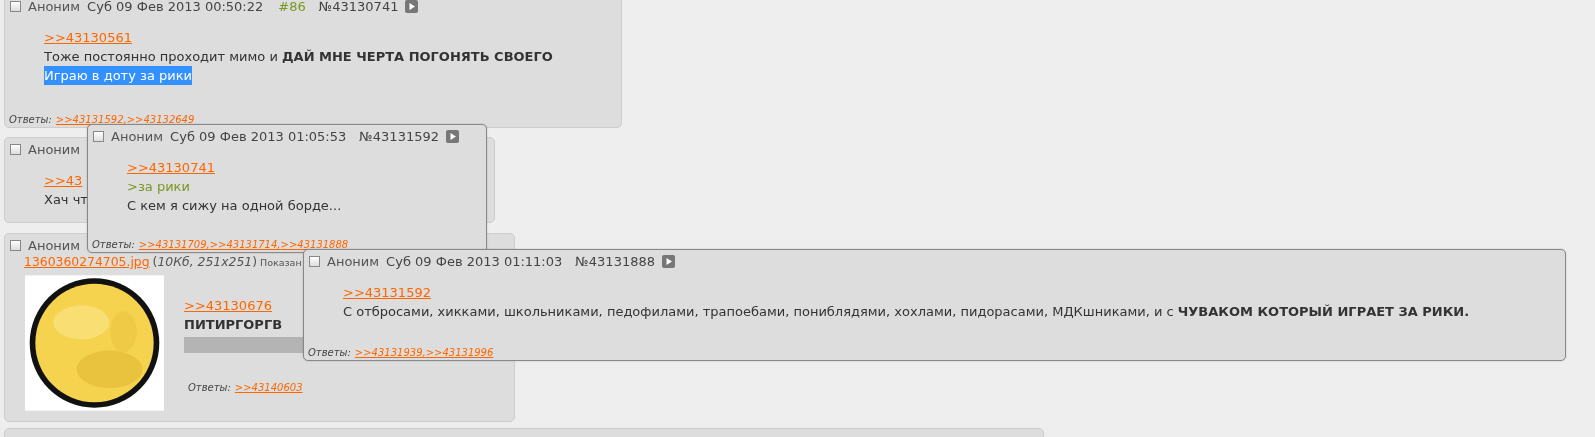 The width and height of the screenshot is (1595, 437). What do you see at coordinates (175, 7) in the screenshot?
I see `post-date: Суб 09 Фев 2013 00:50:22` at bounding box center [175, 7].